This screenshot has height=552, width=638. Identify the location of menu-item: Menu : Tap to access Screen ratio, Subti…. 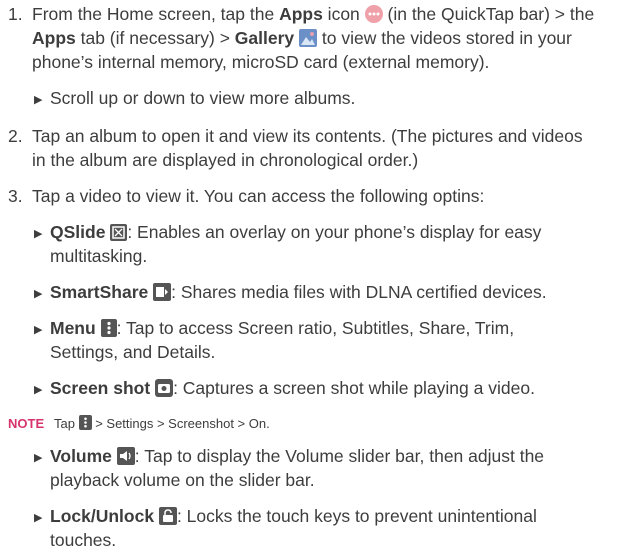
(282, 328).